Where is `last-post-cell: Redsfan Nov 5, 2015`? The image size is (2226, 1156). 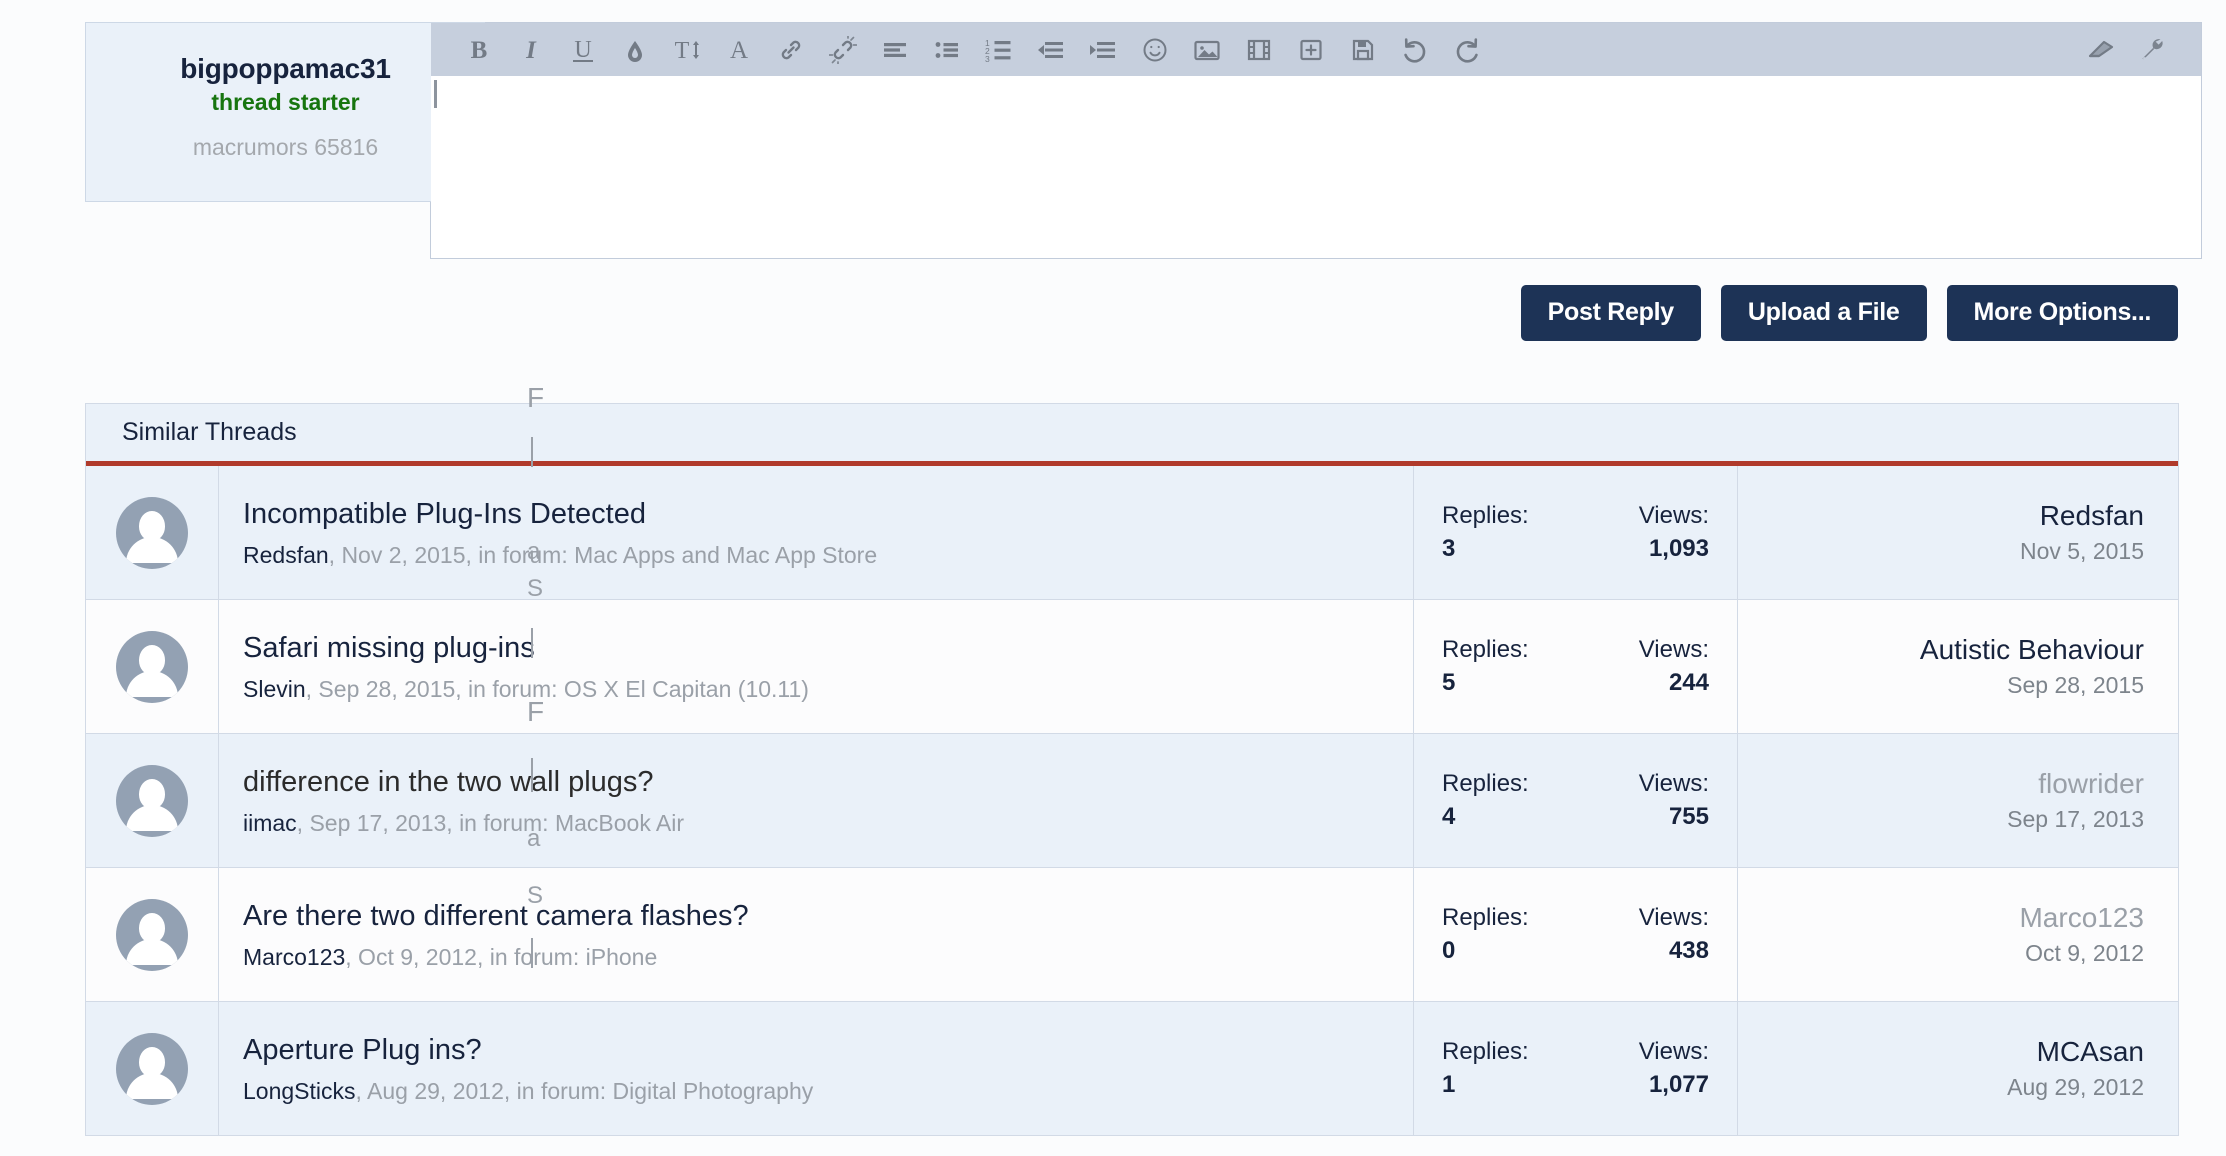
last-post-cell: Redsfan Nov 5, 2015 is located at coordinates (1958, 532).